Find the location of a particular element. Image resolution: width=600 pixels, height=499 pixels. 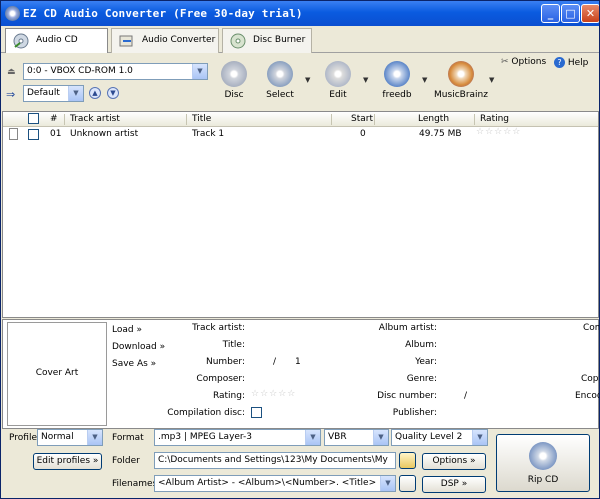

encoder-label: Encod is located at coordinates (587, 396).